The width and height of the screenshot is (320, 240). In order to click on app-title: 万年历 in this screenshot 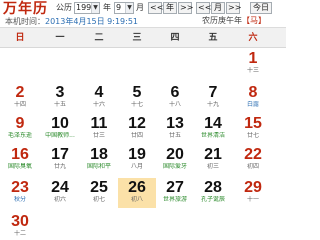, I will do `click(25, 9)`.